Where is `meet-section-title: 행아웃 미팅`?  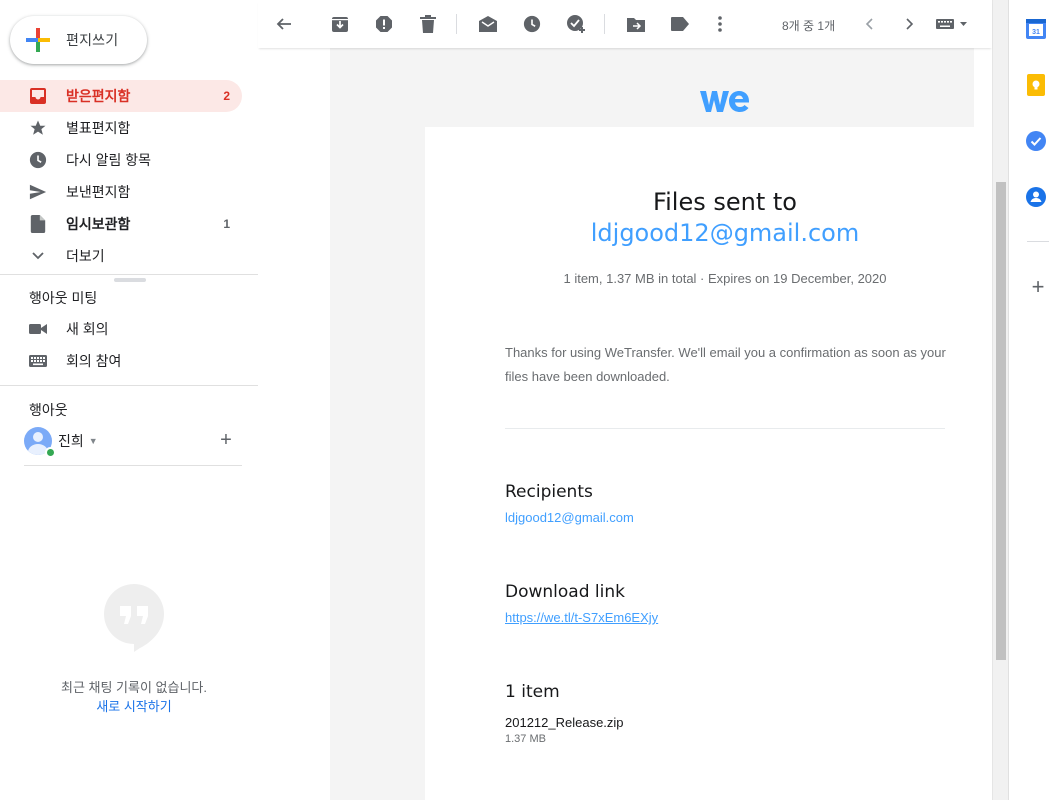 meet-section-title: 행아웃 미팅 is located at coordinates (63, 298).